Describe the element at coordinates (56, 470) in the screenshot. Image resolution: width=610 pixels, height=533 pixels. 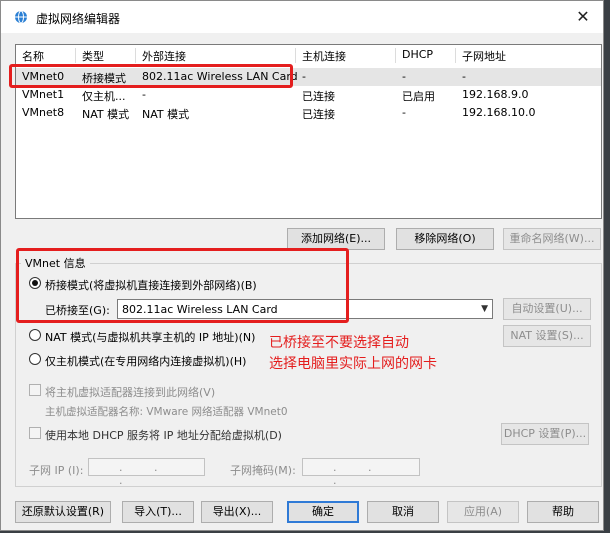
I see `subnet-ip-label: 子网 IP (I):` at that location.